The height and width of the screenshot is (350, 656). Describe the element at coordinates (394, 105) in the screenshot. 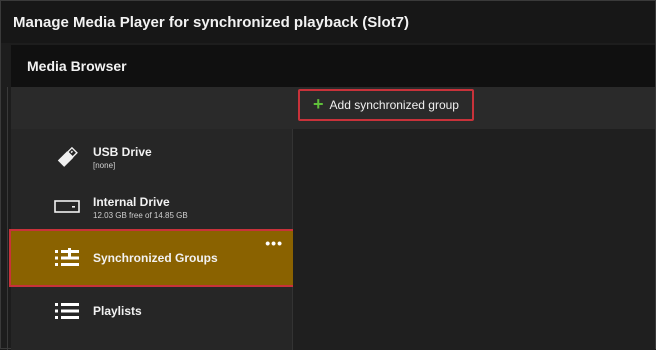

I see `add-group-label: Add synchronized group` at that location.